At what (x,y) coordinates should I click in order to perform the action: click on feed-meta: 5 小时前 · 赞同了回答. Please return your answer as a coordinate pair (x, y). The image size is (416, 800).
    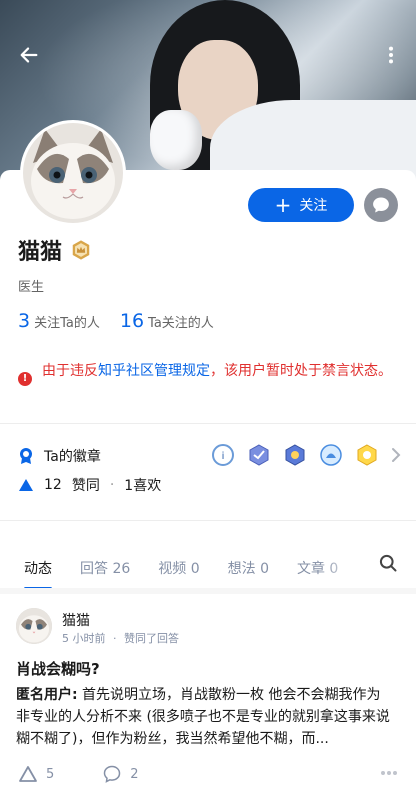
    Looking at the image, I should click on (120, 638).